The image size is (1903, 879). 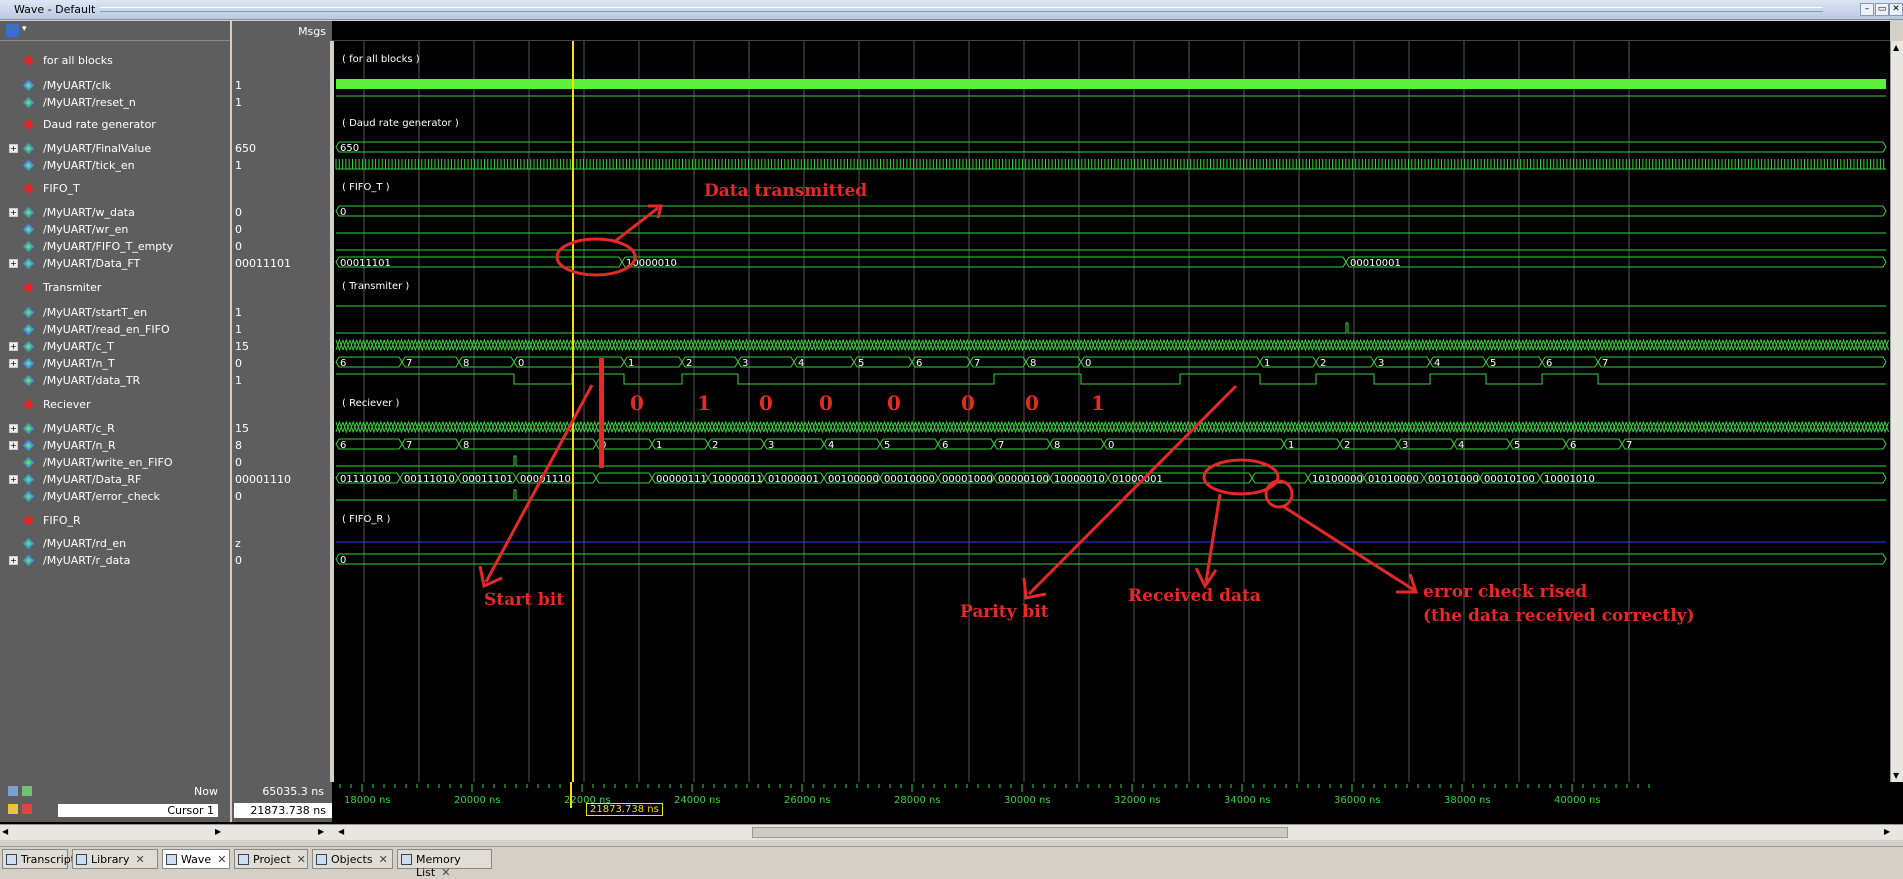 I want to click on close-button: ✕, so click(x=1896, y=9).